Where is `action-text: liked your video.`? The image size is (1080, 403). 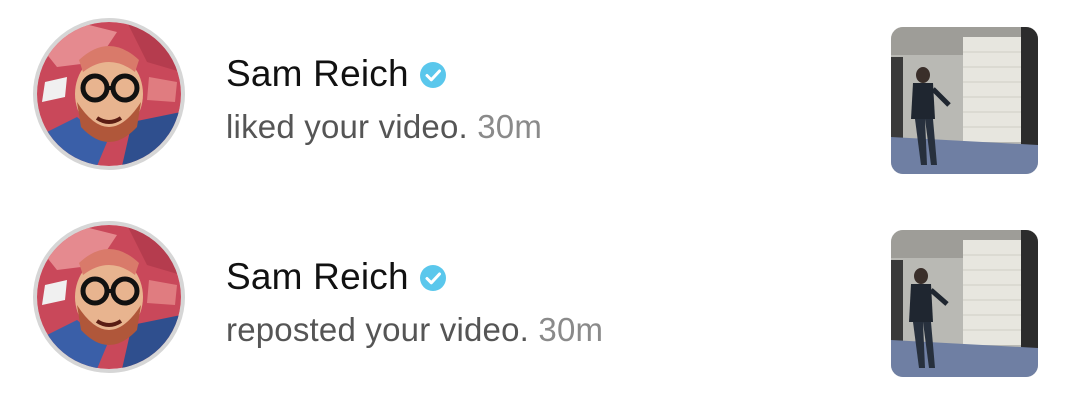 action-text: liked your video. is located at coordinates (347, 126).